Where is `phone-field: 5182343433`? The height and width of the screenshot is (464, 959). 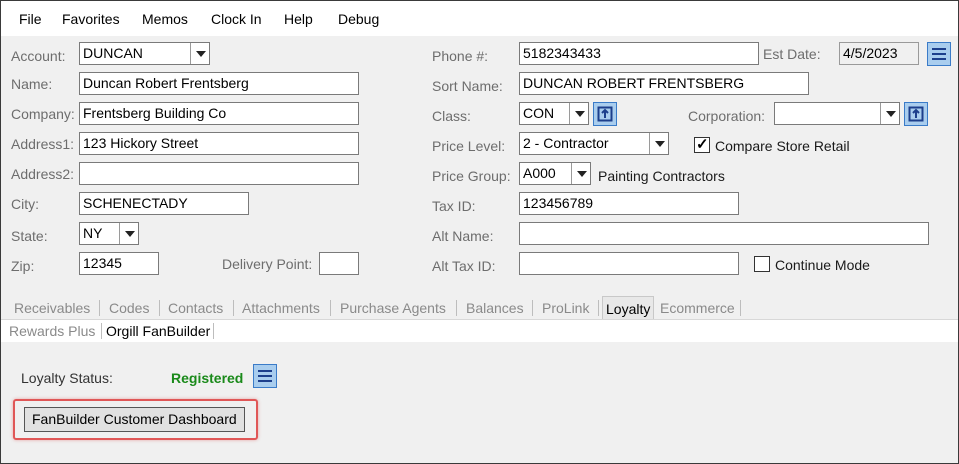 phone-field: 5182343433 is located at coordinates (639, 53).